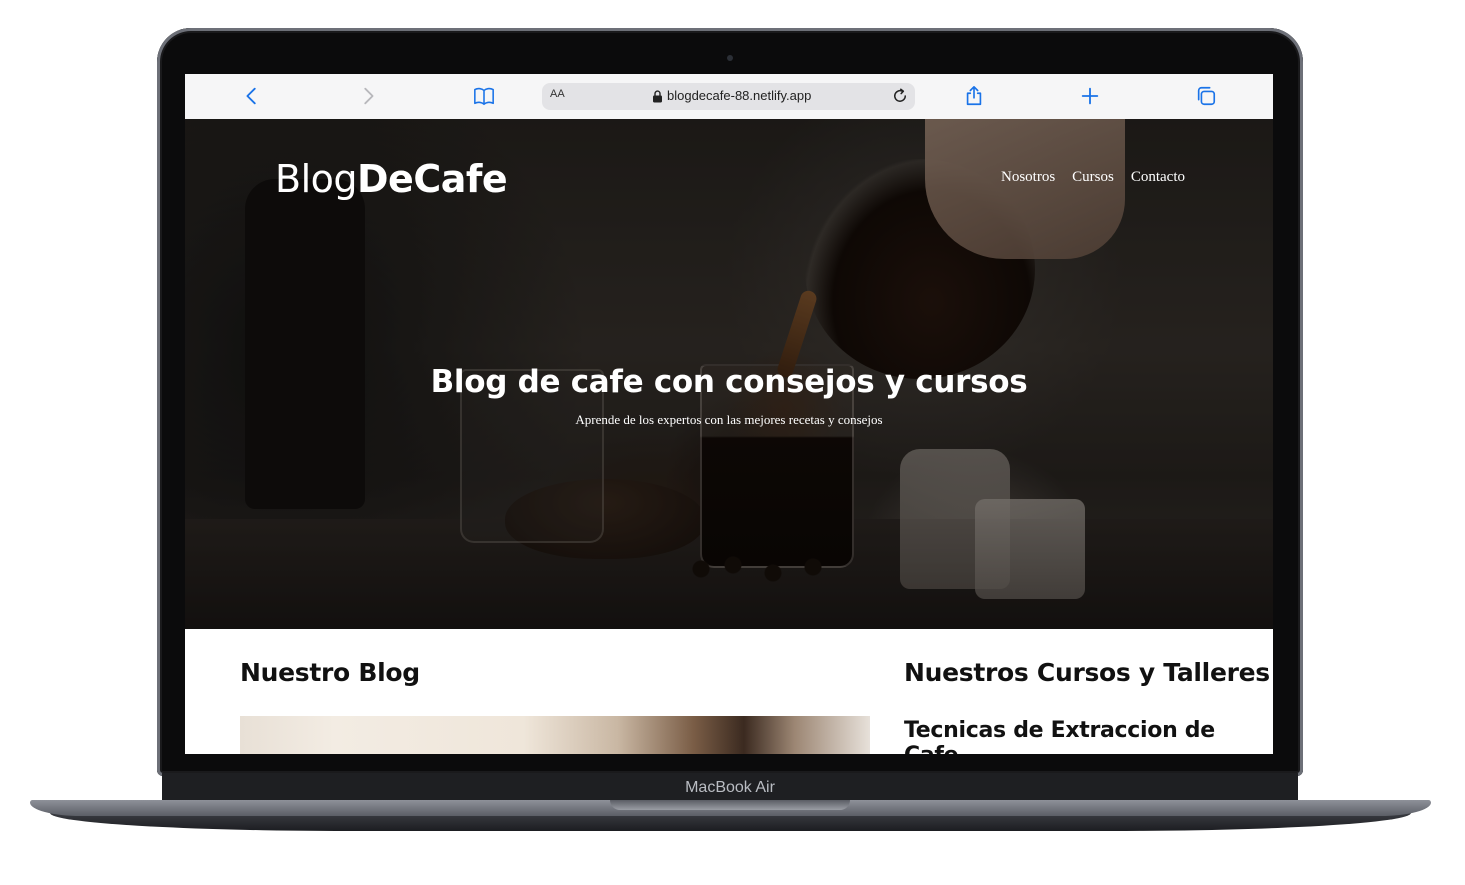  I want to click on lock-icon, so click(657, 96).